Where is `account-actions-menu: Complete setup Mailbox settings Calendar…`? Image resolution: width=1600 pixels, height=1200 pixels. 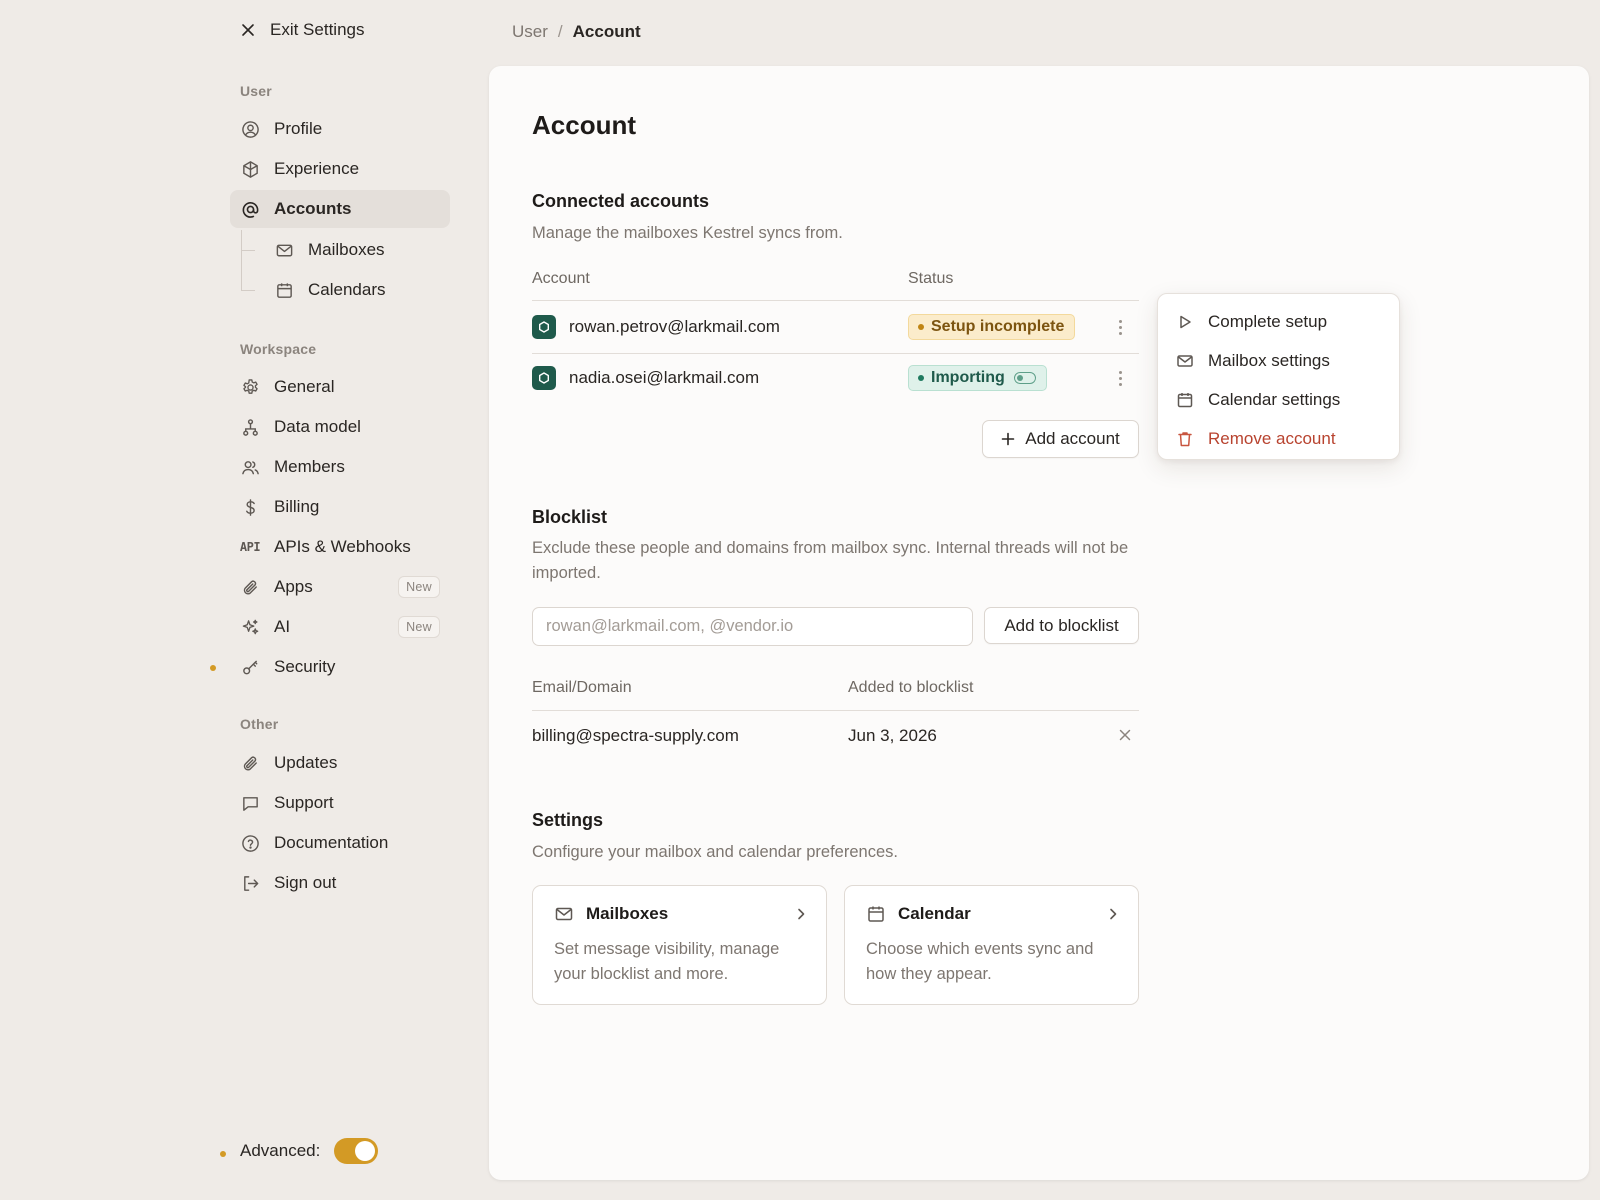 account-actions-menu: Complete setup Mailbox settings Calendar… is located at coordinates (1278, 376).